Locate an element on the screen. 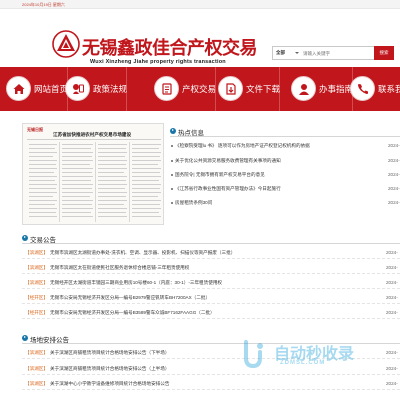 This screenshot has width=400, height=400. news-title: 关于优化公共资源交易服务收费管理有关事项的通知 is located at coordinates (228, 161).